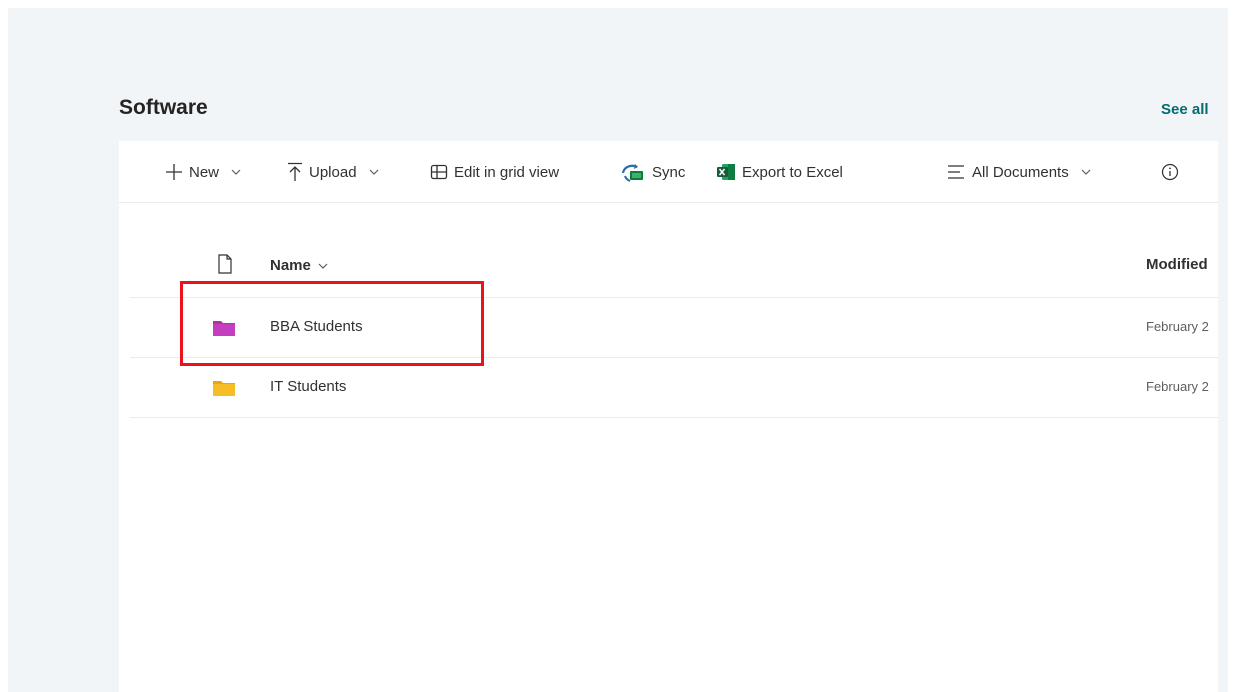 The width and height of the screenshot is (1255, 692). What do you see at coordinates (1177, 264) in the screenshot?
I see `modified-column-label: Modified` at bounding box center [1177, 264].